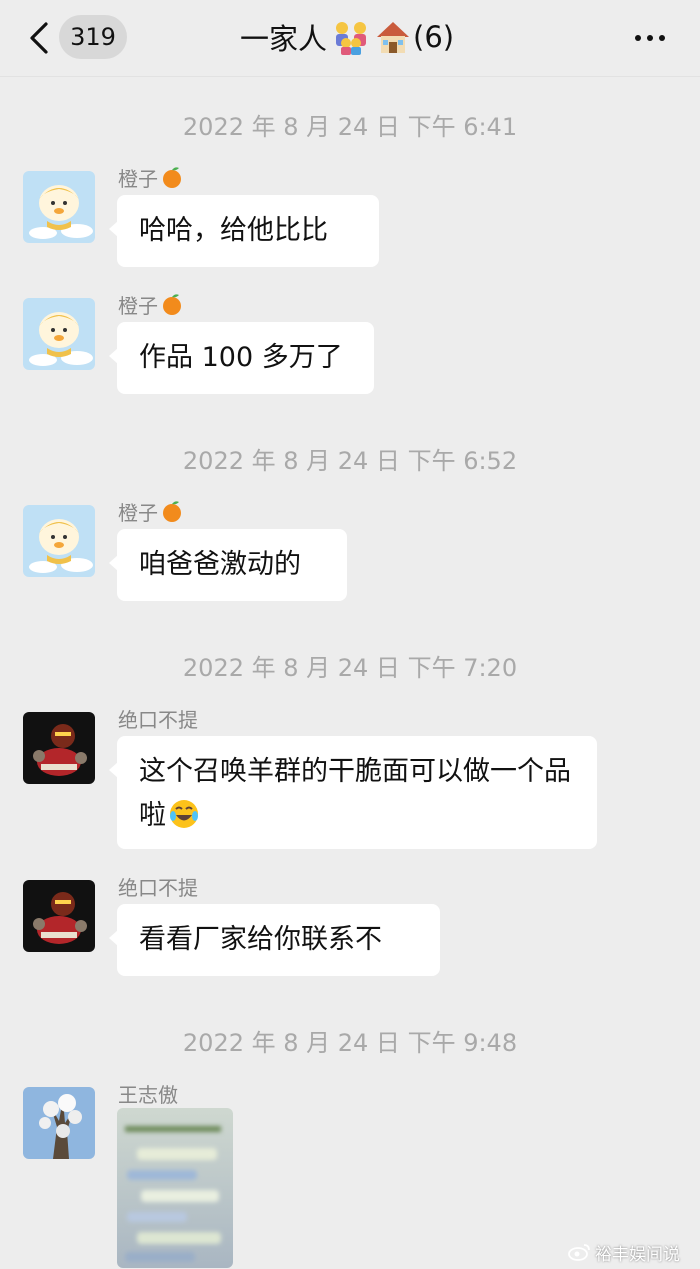 The image size is (700, 1269). I want to click on sender-name: 王志傲, so click(148, 1094).